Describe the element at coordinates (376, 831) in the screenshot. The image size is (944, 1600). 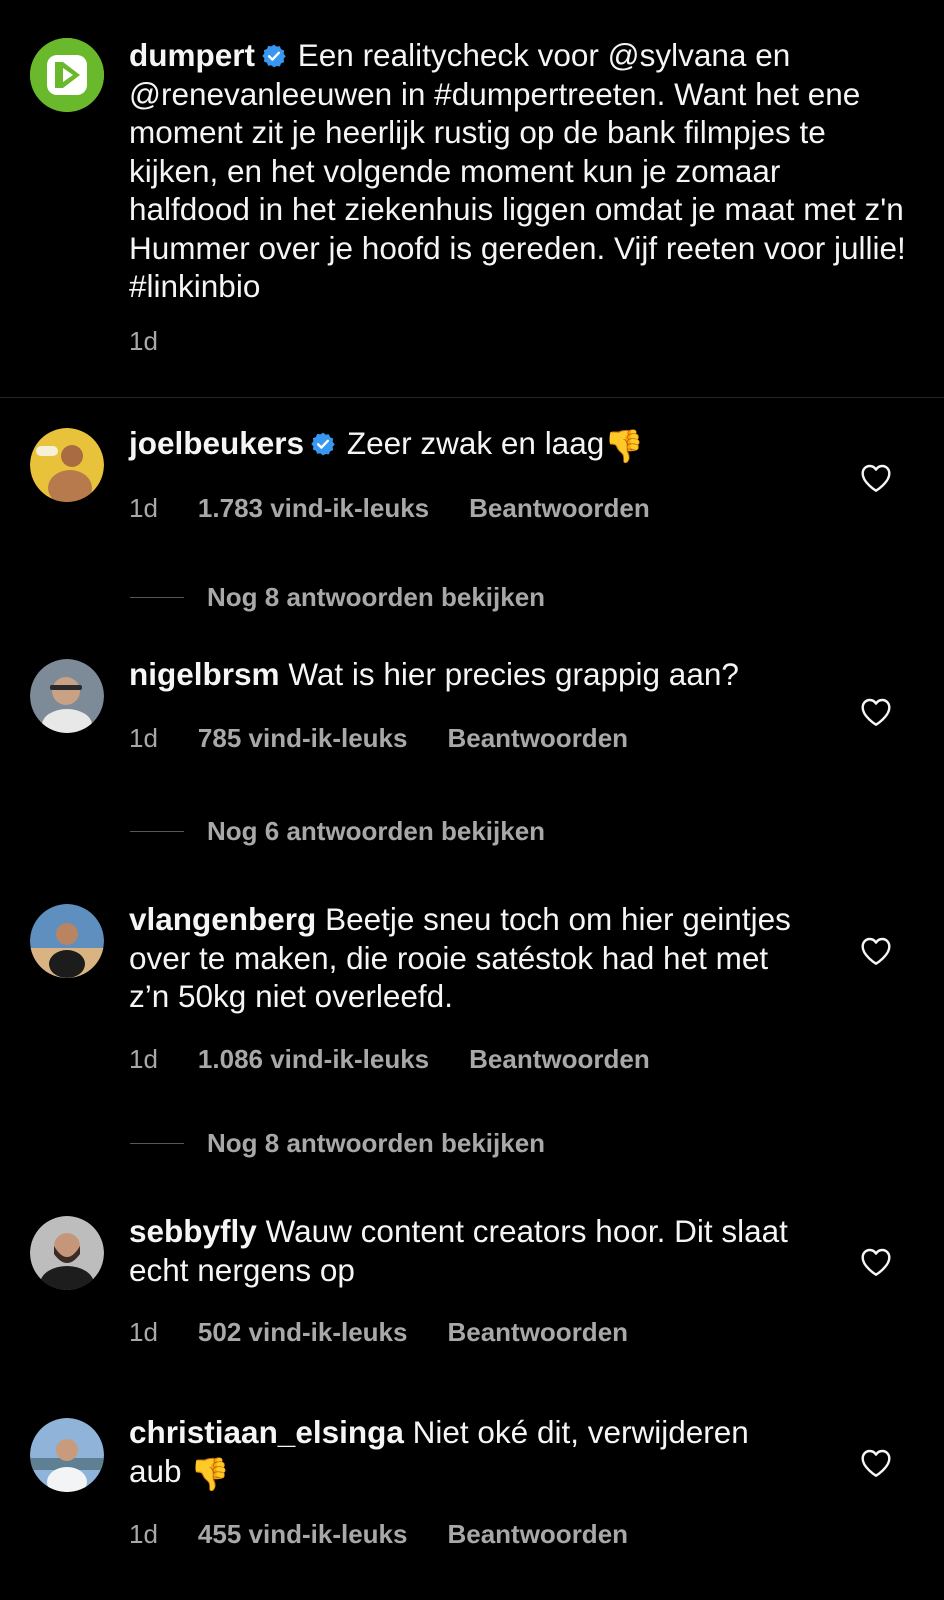
I see `view-replies-label: Nog 6 antwoorden bekijken` at that location.